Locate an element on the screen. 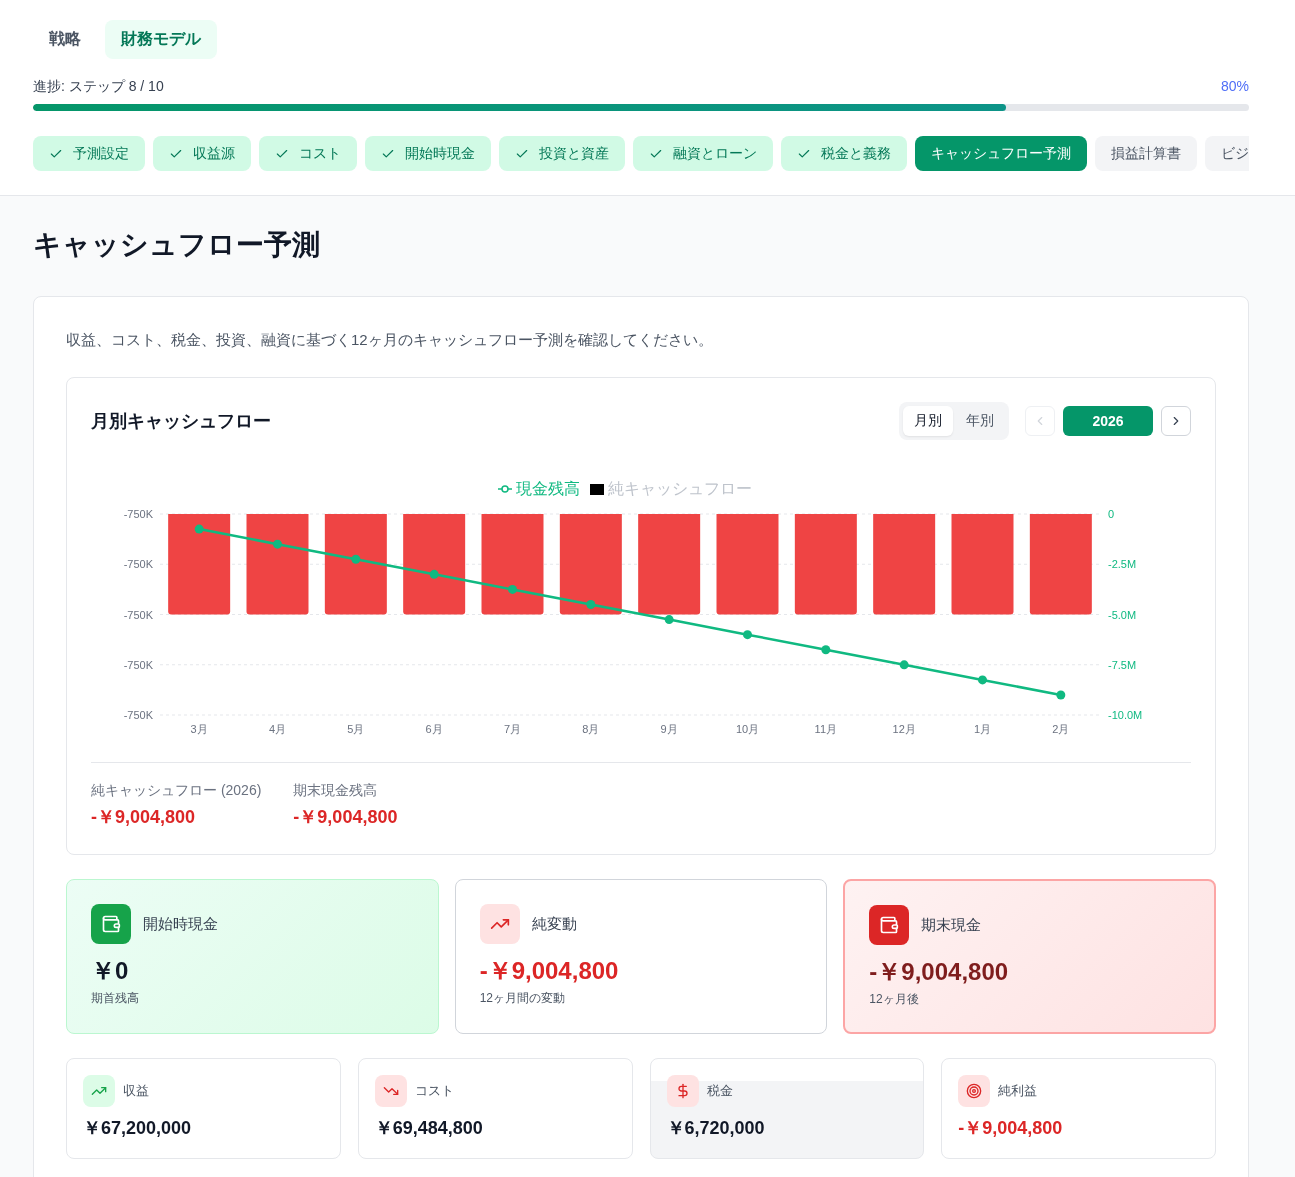  axis-label: -2.5M is located at coordinates (1122, 564).